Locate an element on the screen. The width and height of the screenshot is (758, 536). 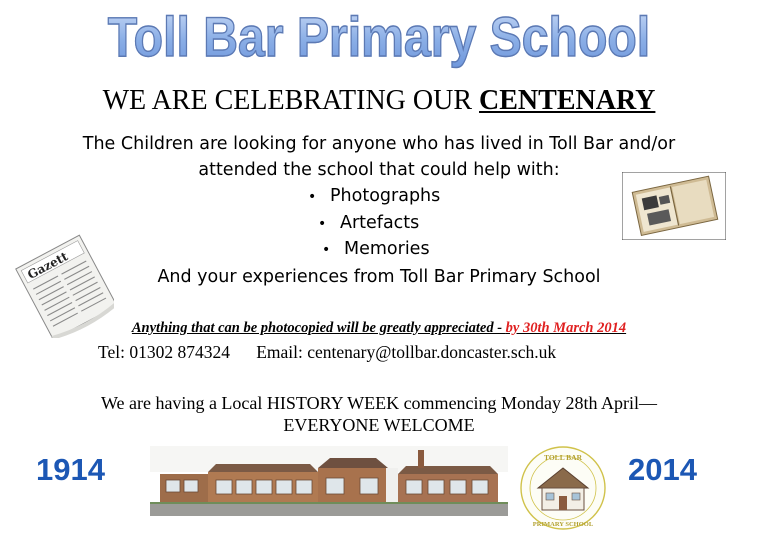
newspaper-image: Gazett is located at coordinates (64, 286).